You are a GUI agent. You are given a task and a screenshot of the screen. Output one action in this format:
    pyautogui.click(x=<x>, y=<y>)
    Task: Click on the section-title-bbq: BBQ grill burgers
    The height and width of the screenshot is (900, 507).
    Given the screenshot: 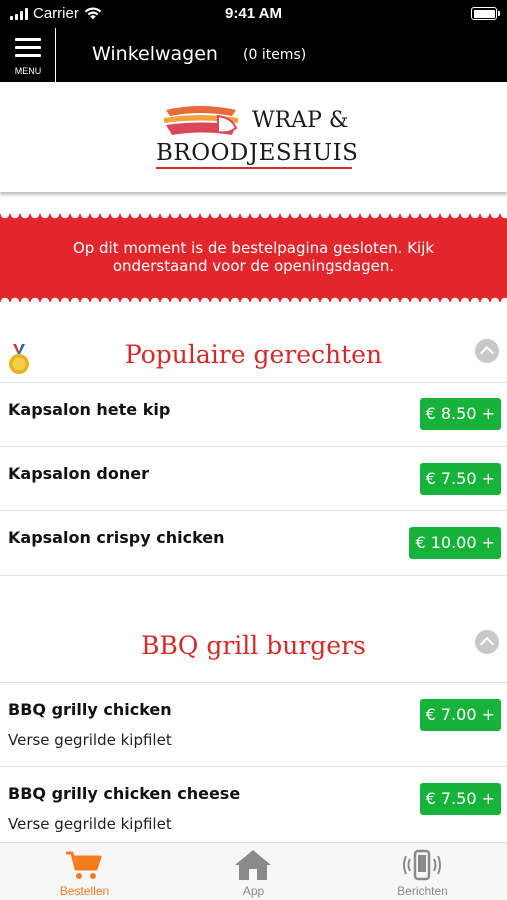 What is the action you would take?
    pyautogui.click(x=253, y=645)
    